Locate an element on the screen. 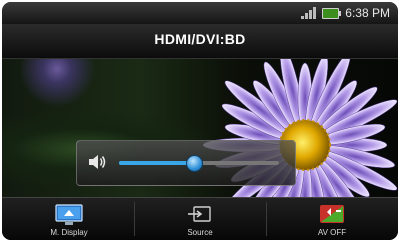 The height and width of the screenshot is (242, 400). title-bar: HDMI/DVI:BD is located at coordinates (200, 41).